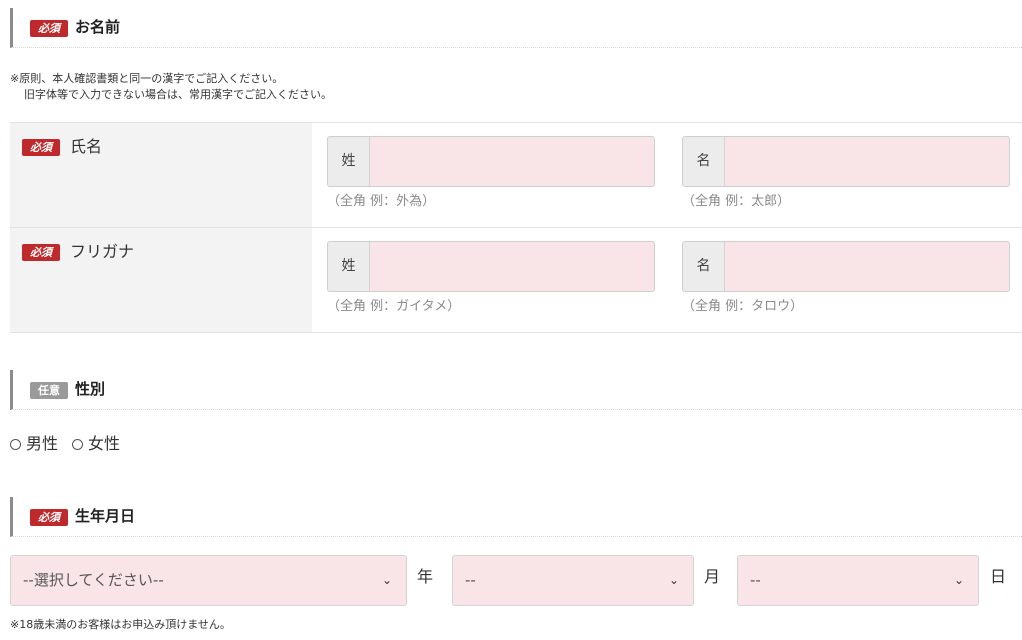 This screenshot has width=1022, height=640. I want to click on birth-day-select: -- ⌄, so click(858, 580).